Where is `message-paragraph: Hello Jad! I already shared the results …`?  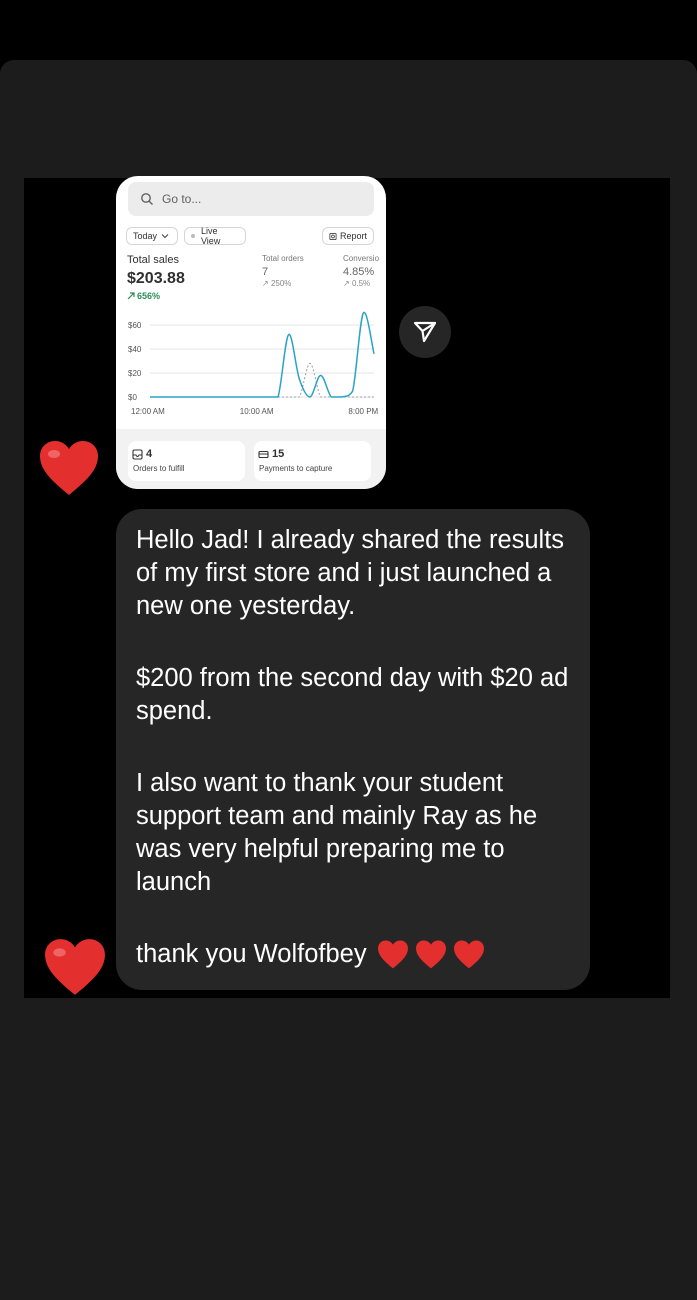 message-paragraph: Hello Jad! I already shared the results … is located at coordinates (350, 573).